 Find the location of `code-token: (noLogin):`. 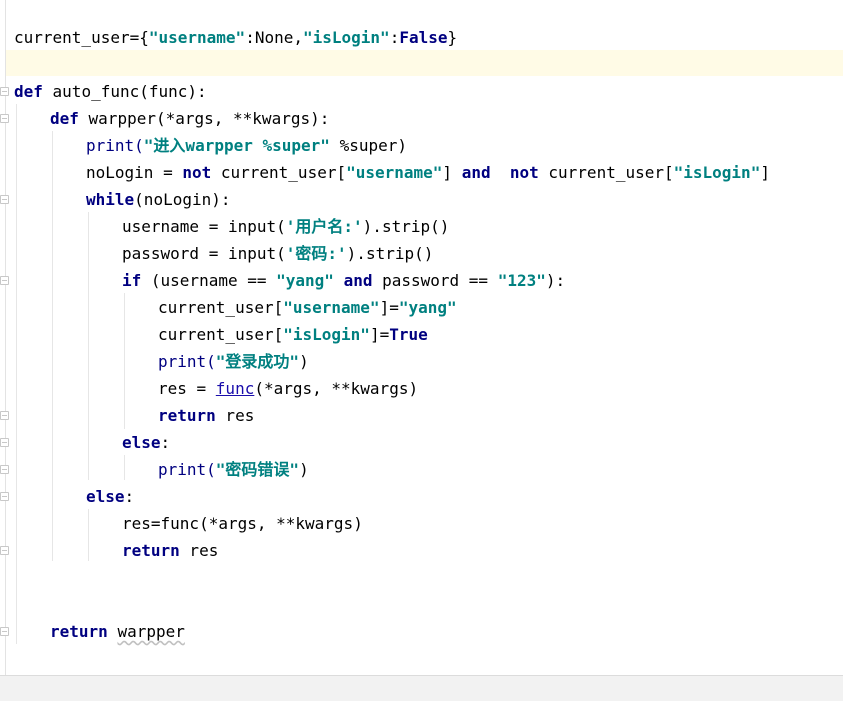

code-token: (noLogin): is located at coordinates (182, 199).